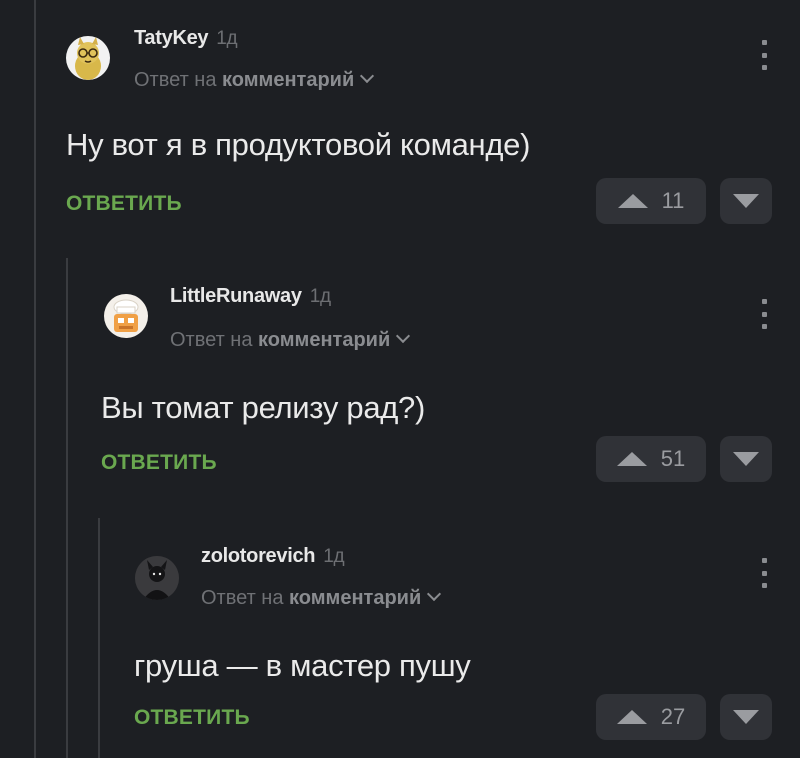 The image size is (800, 758). Describe the element at coordinates (673, 716) in the screenshot. I see `upvote-count: 27` at that location.